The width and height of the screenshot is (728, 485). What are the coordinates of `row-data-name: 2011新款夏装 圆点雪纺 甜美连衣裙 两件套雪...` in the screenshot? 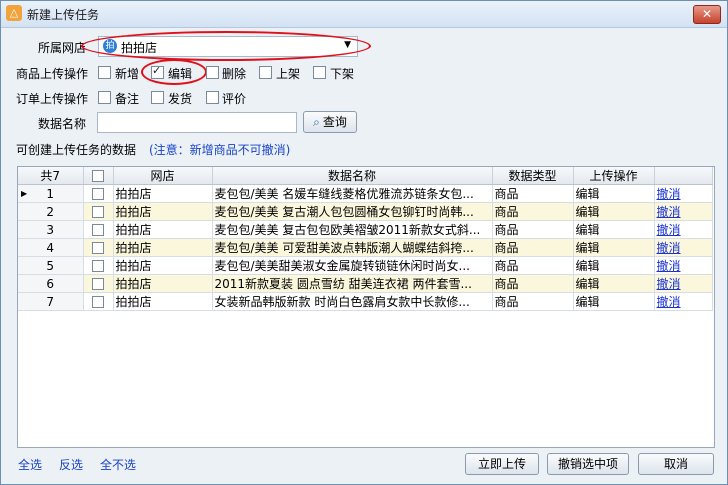 It's located at (352, 283).